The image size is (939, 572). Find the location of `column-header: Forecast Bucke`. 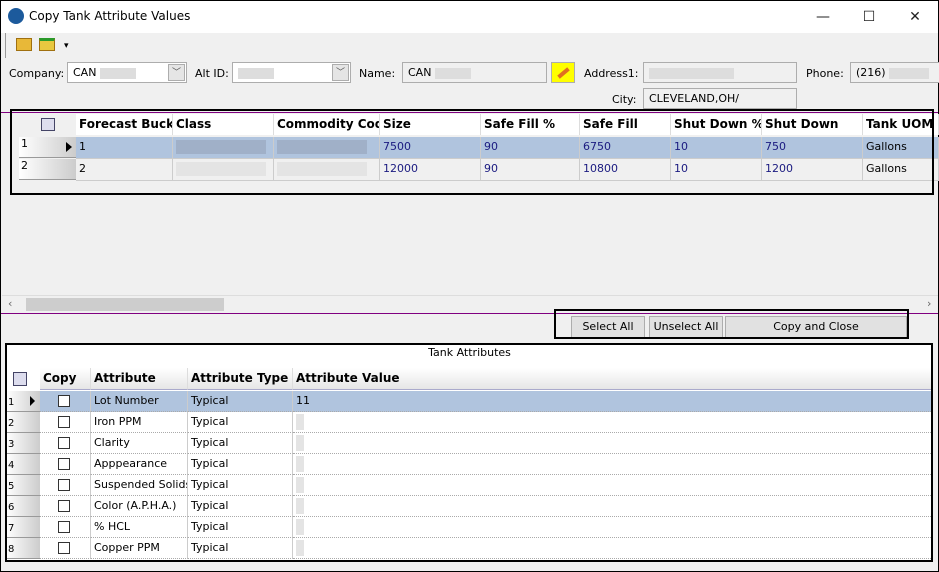

column-header: Forecast Bucke is located at coordinates (124, 124).